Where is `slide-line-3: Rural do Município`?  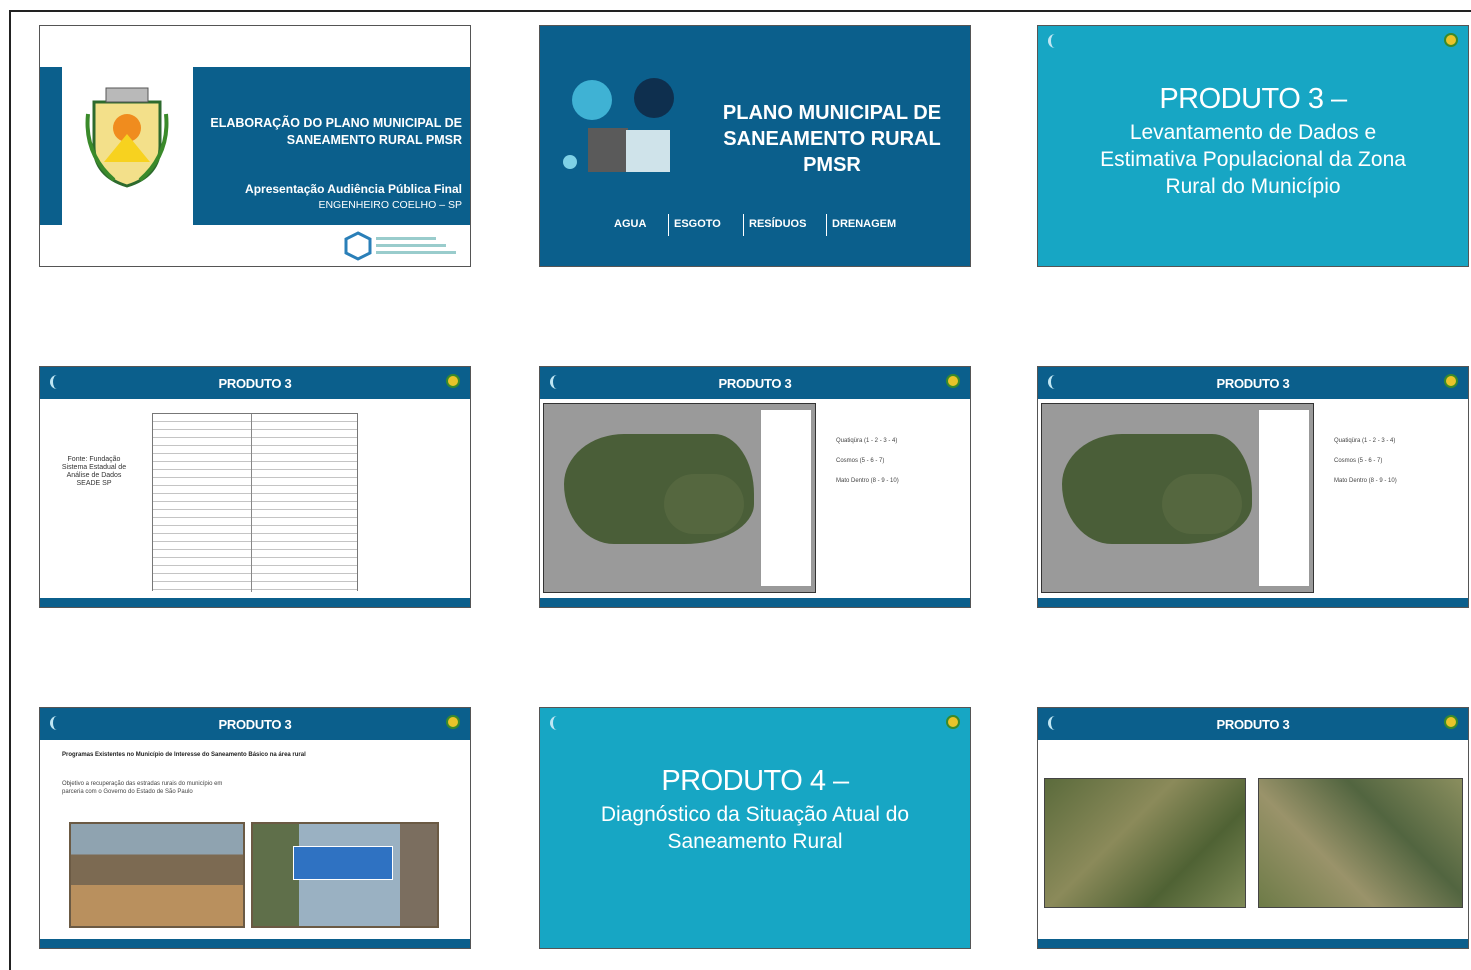 slide-line-3: Rural do Município is located at coordinates (1253, 186).